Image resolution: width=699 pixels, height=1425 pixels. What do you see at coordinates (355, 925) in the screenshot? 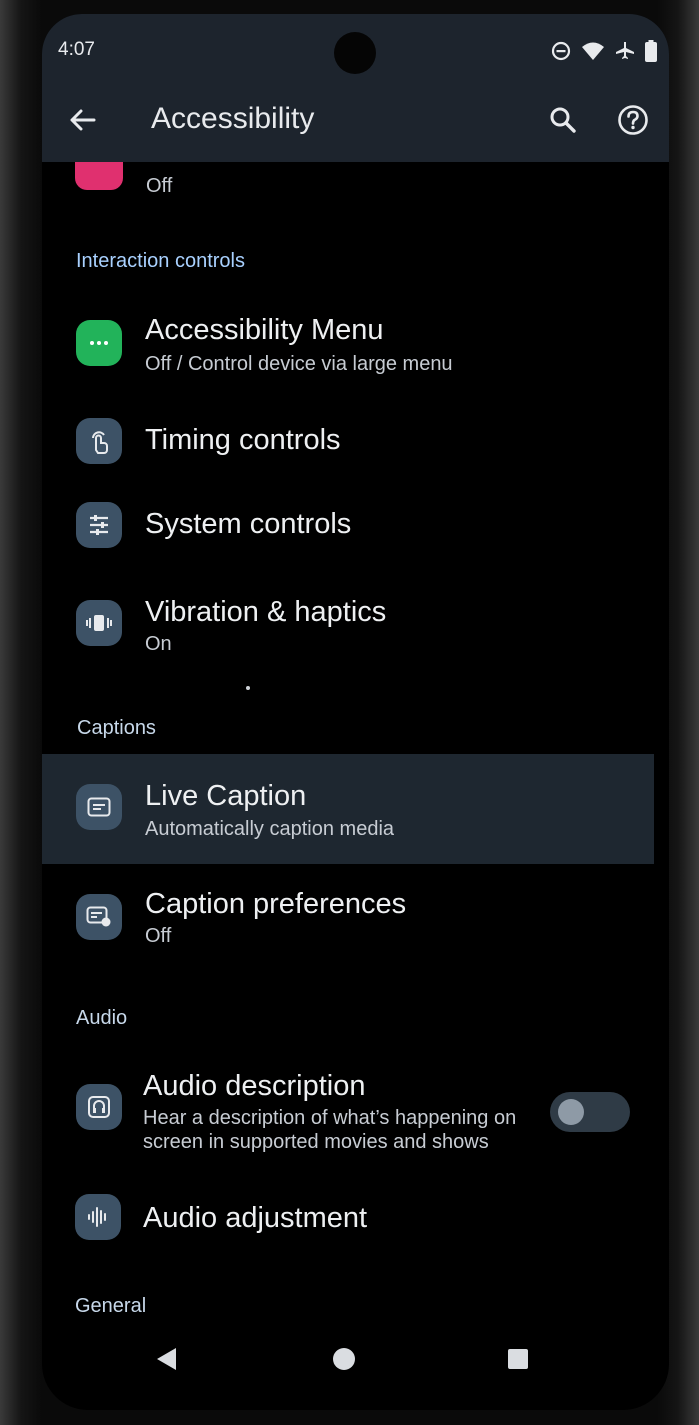
I see `caption-preferences-item: Caption preferences Off` at bounding box center [355, 925].